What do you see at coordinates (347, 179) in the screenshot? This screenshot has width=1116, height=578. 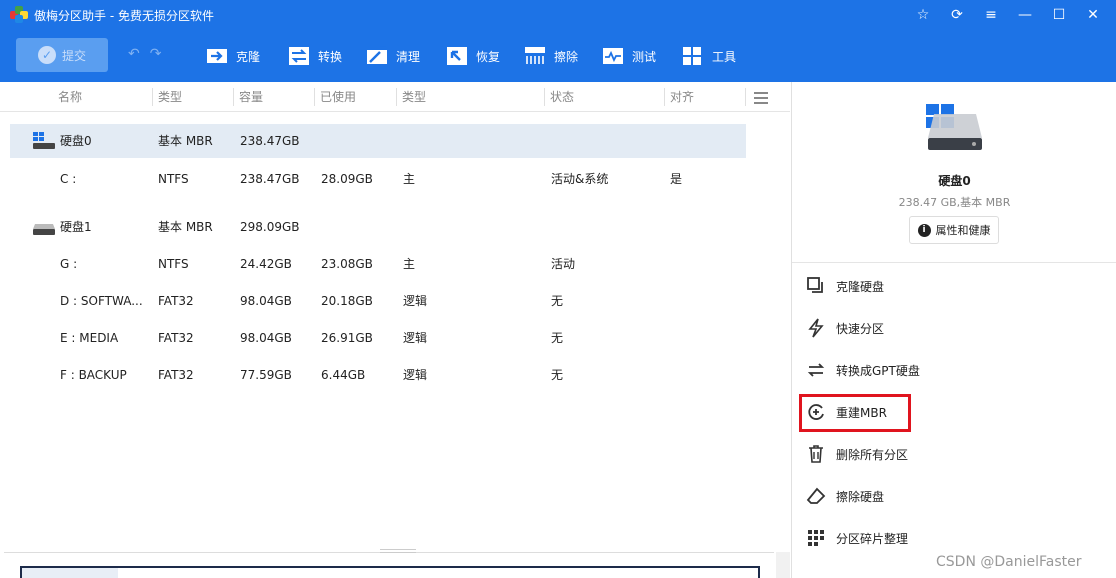 I see `row-used: 28.09GB` at bounding box center [347, 179].